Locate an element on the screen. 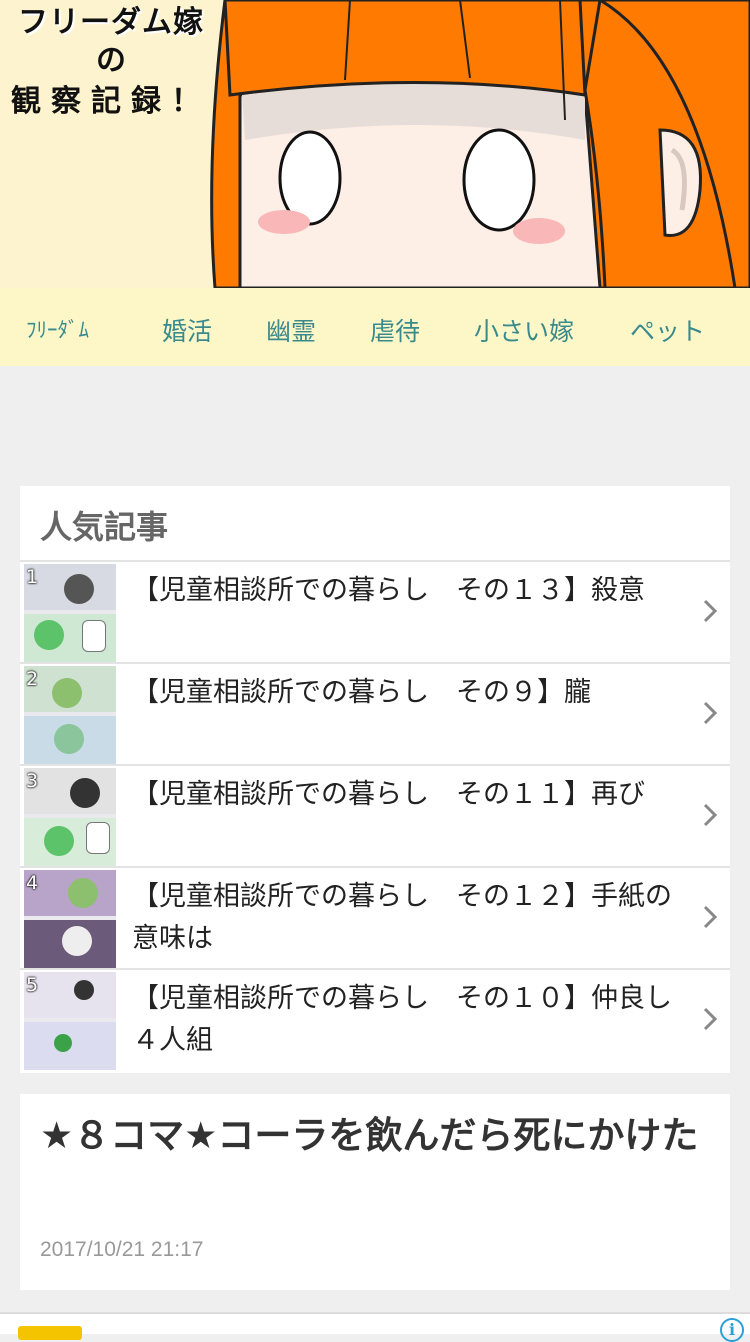  article-card: ★８コマ★コーラを飲んだら死にかけた 2017/10/21 21:17 is located at coordinates (375, 1192).